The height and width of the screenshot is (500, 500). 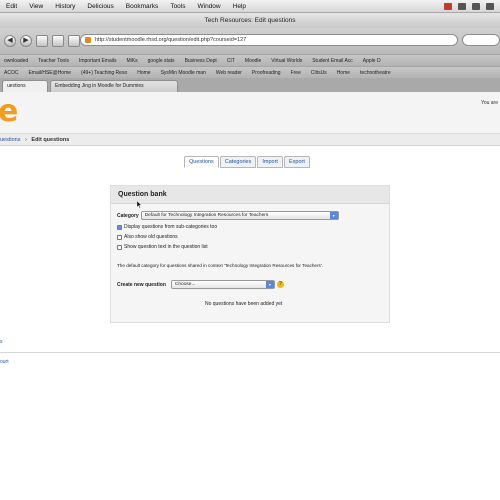 I want to click on moodle-favicon-icon, so click(x=88, y=40).